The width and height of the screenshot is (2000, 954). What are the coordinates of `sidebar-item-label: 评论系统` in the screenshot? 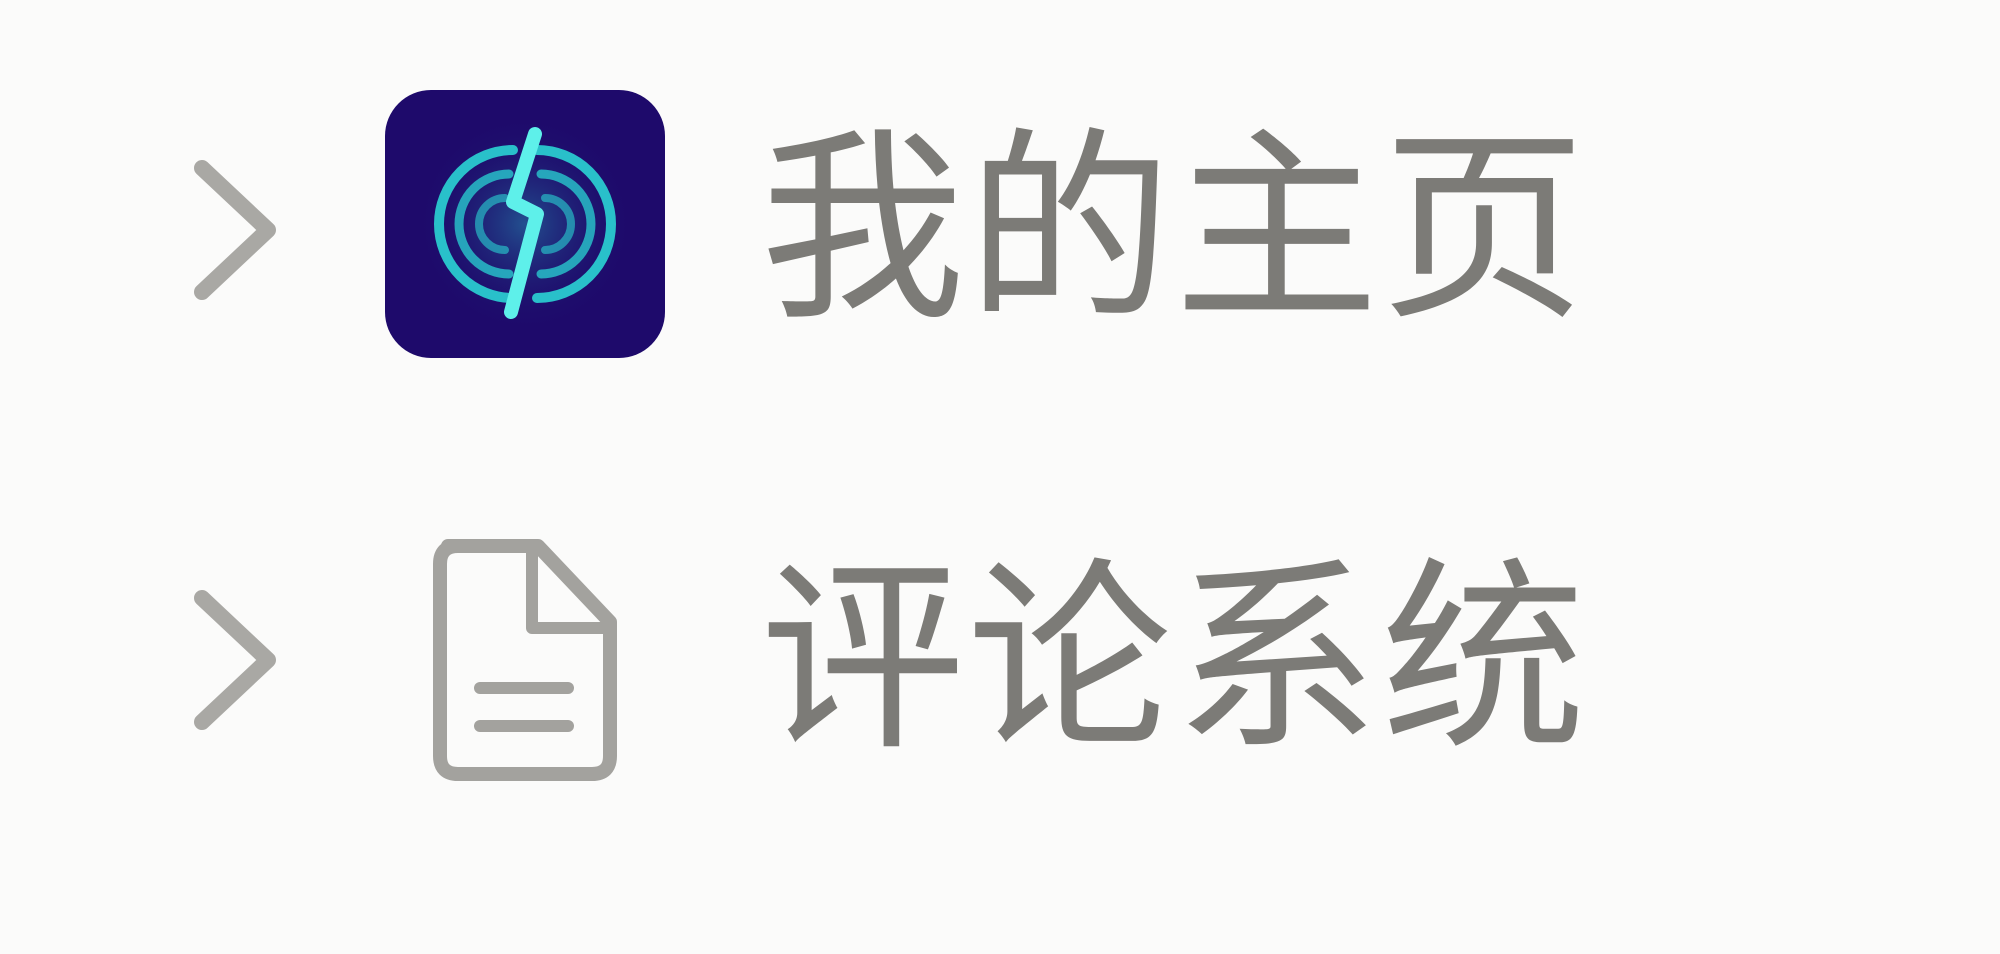 It's located at (1174, 660).